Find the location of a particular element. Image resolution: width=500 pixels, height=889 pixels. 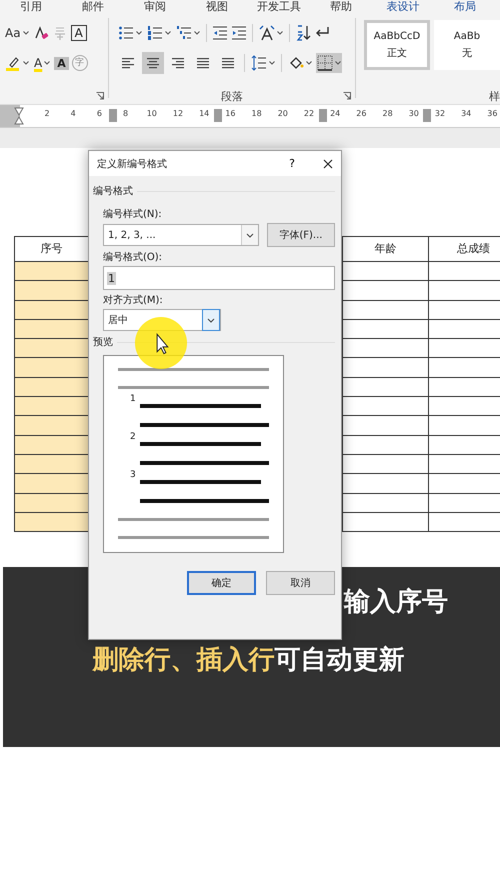

asian-layout-icon is located at coordinates (266, 33).